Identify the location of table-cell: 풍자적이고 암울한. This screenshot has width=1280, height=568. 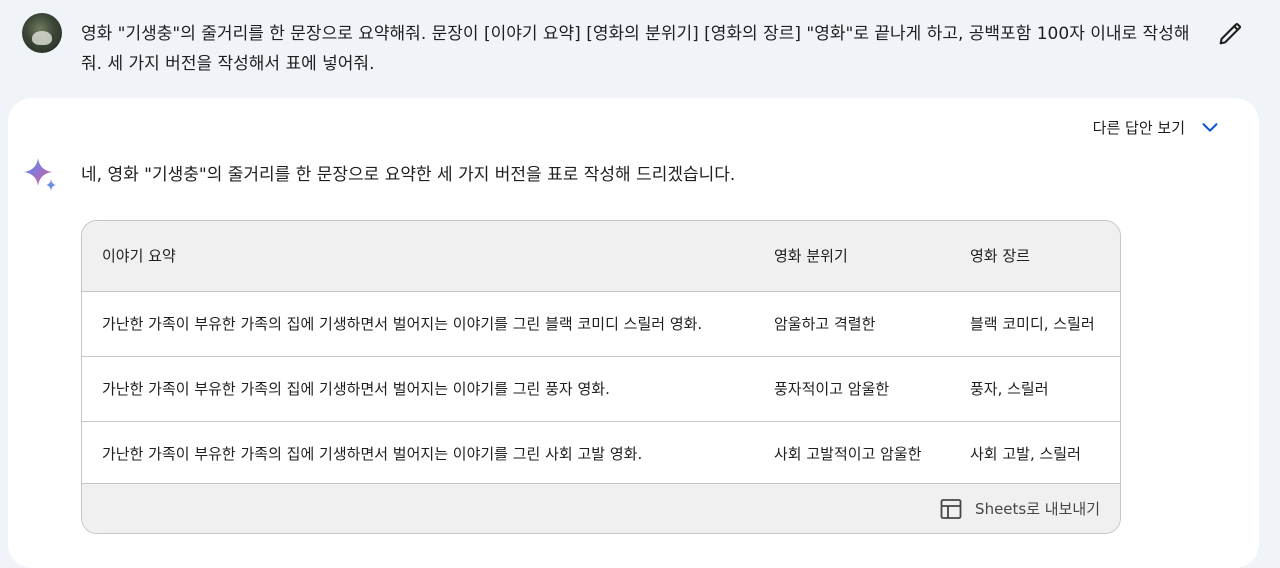
(832, 389).